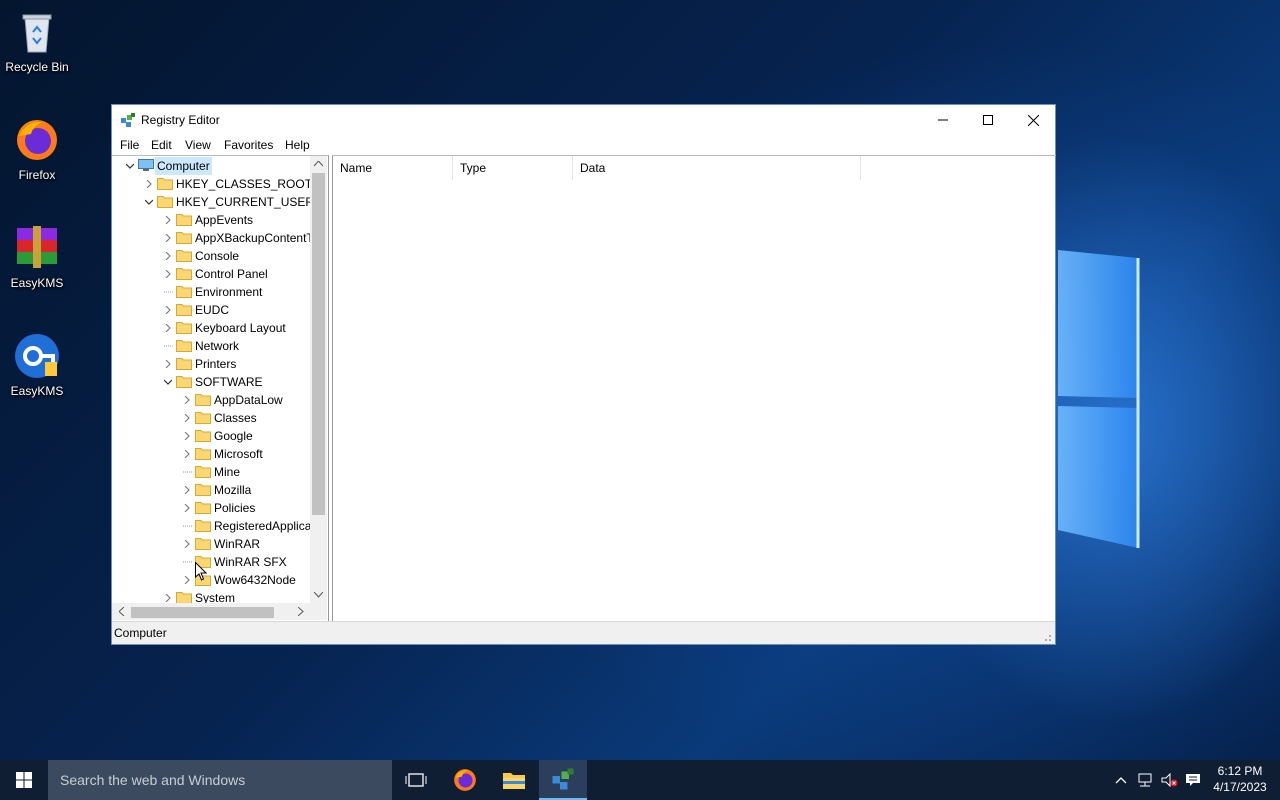 Image resolution: width=1280 pixels, height=800 pixels. What do you see at coordinates (202, 612) in the screenshot?
I see `tree-horizontal-scroll-thumb` at bounding box center [202, 612].